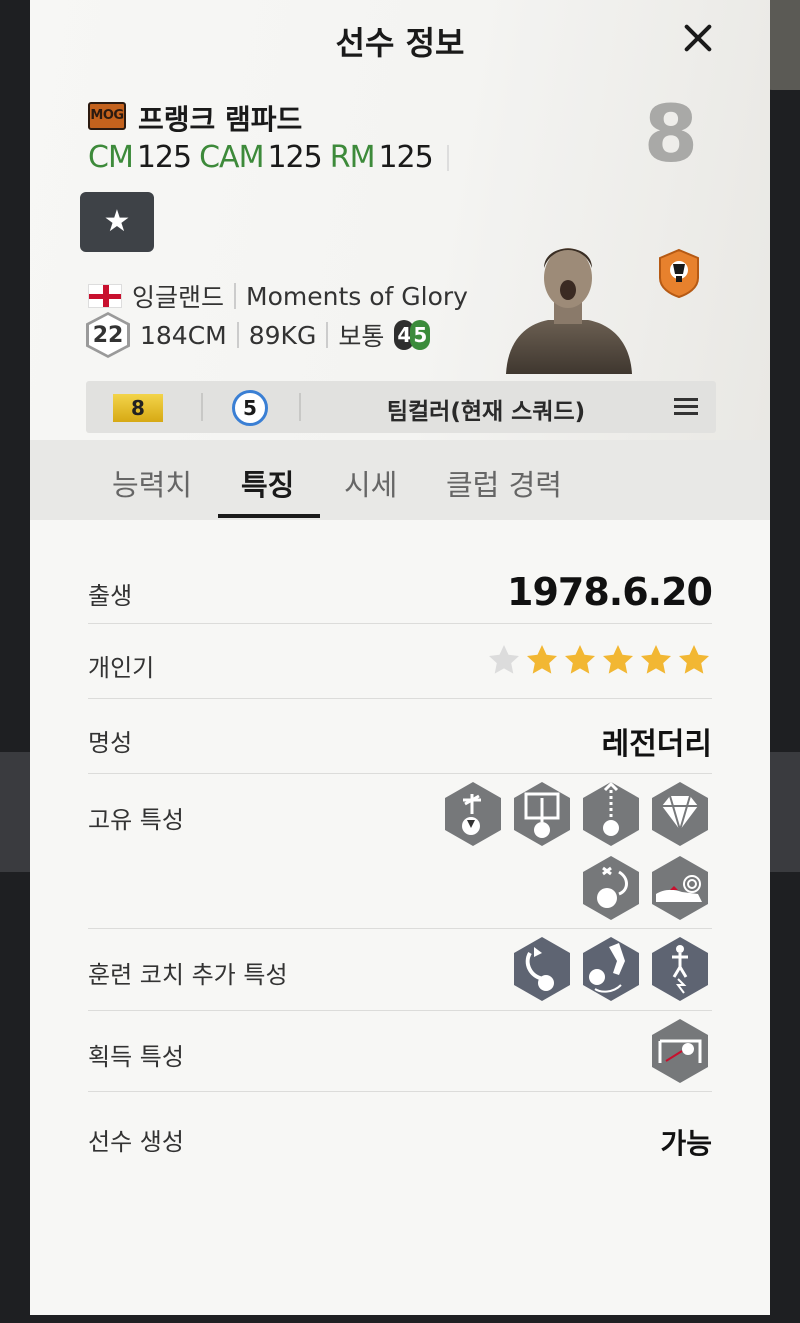 The image size is (800, 1323). What do you see at coordinates (138, 408) in the screenshot?
I see `grade-badge: 8` at bounding box center [138, 408].